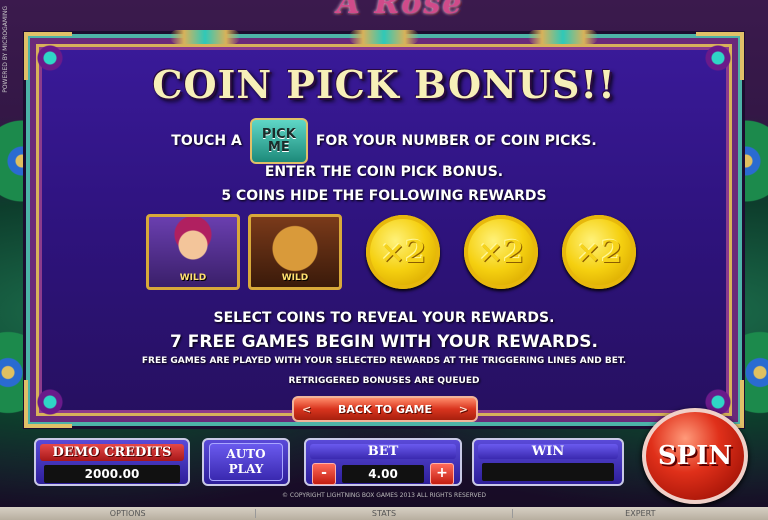  I want to click on chevron-right-icon: >, so click(463, 409).